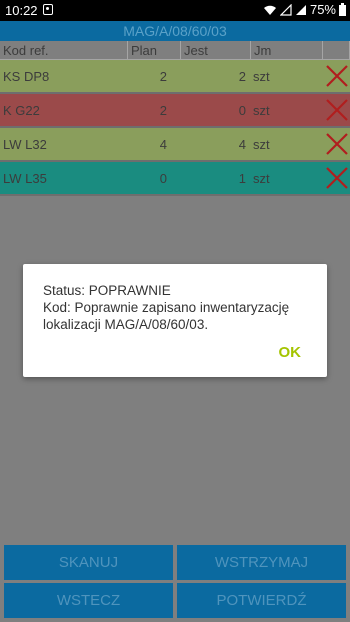  Describe the element at coordinates (300, 9) in the screenshot. I see `signal-2-icon` at that location.